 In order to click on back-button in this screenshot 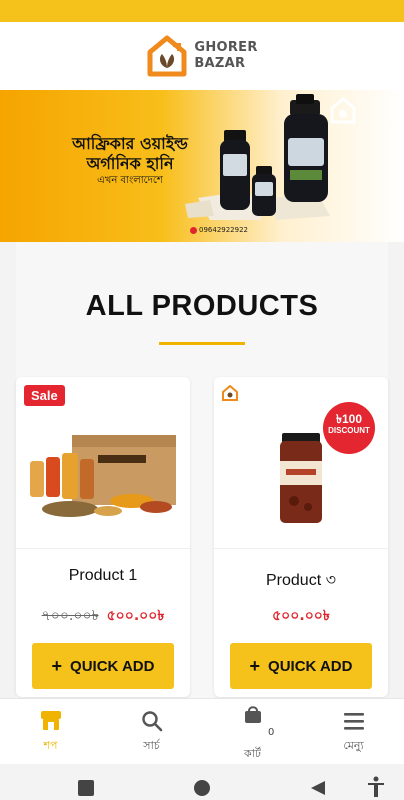, I will do `click(318, 788)`.